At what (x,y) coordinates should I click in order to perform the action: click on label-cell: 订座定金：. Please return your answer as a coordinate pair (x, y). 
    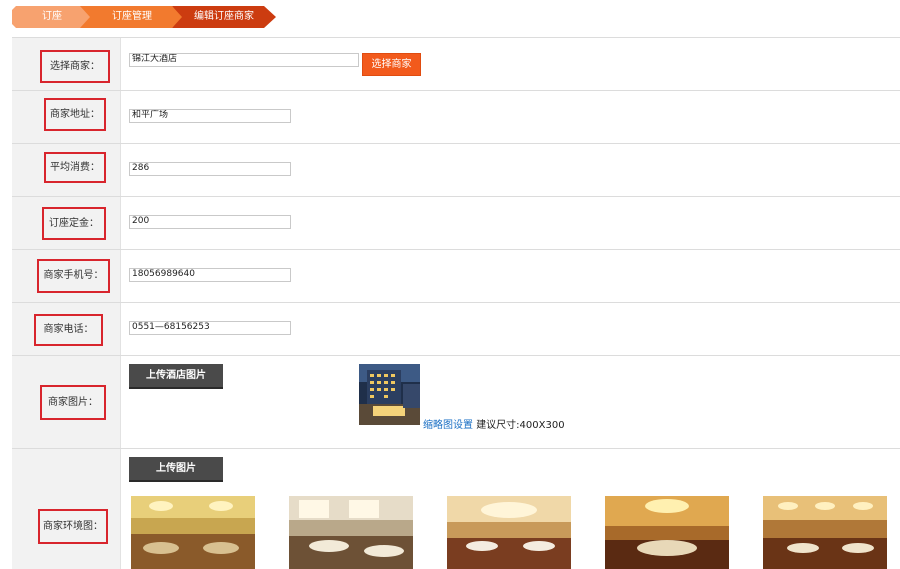
    Looking at the image, I should click on (66, 223).